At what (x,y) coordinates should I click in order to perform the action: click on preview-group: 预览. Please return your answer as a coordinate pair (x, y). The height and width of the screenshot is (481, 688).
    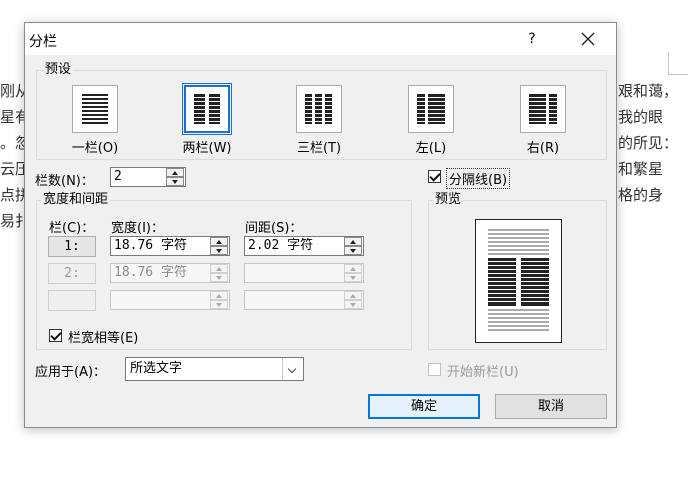
    Looking at the image, I should click on (517, 271).